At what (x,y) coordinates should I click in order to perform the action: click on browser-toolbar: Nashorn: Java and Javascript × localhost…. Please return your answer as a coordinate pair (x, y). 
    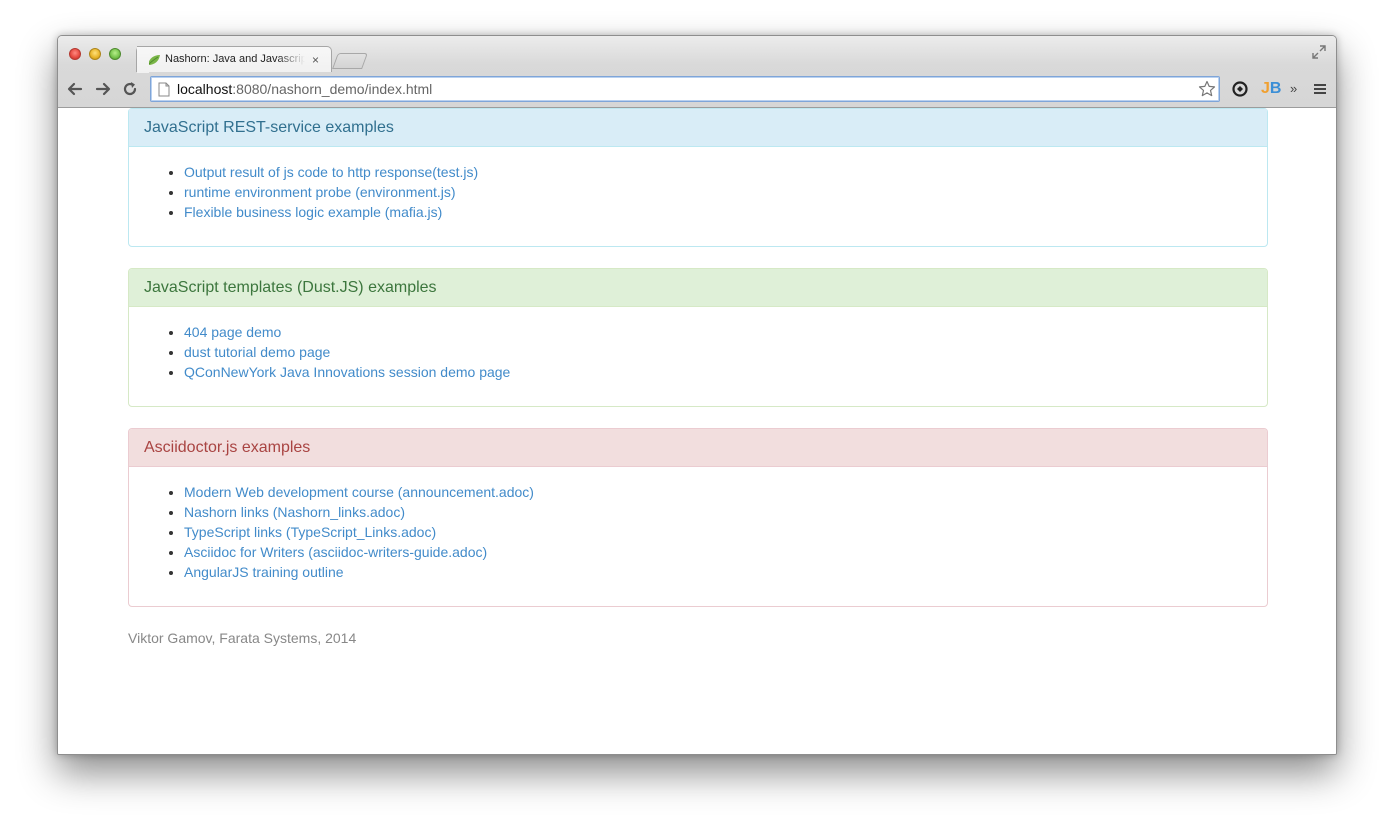
    Looking at the image, I should click on (697, 72).